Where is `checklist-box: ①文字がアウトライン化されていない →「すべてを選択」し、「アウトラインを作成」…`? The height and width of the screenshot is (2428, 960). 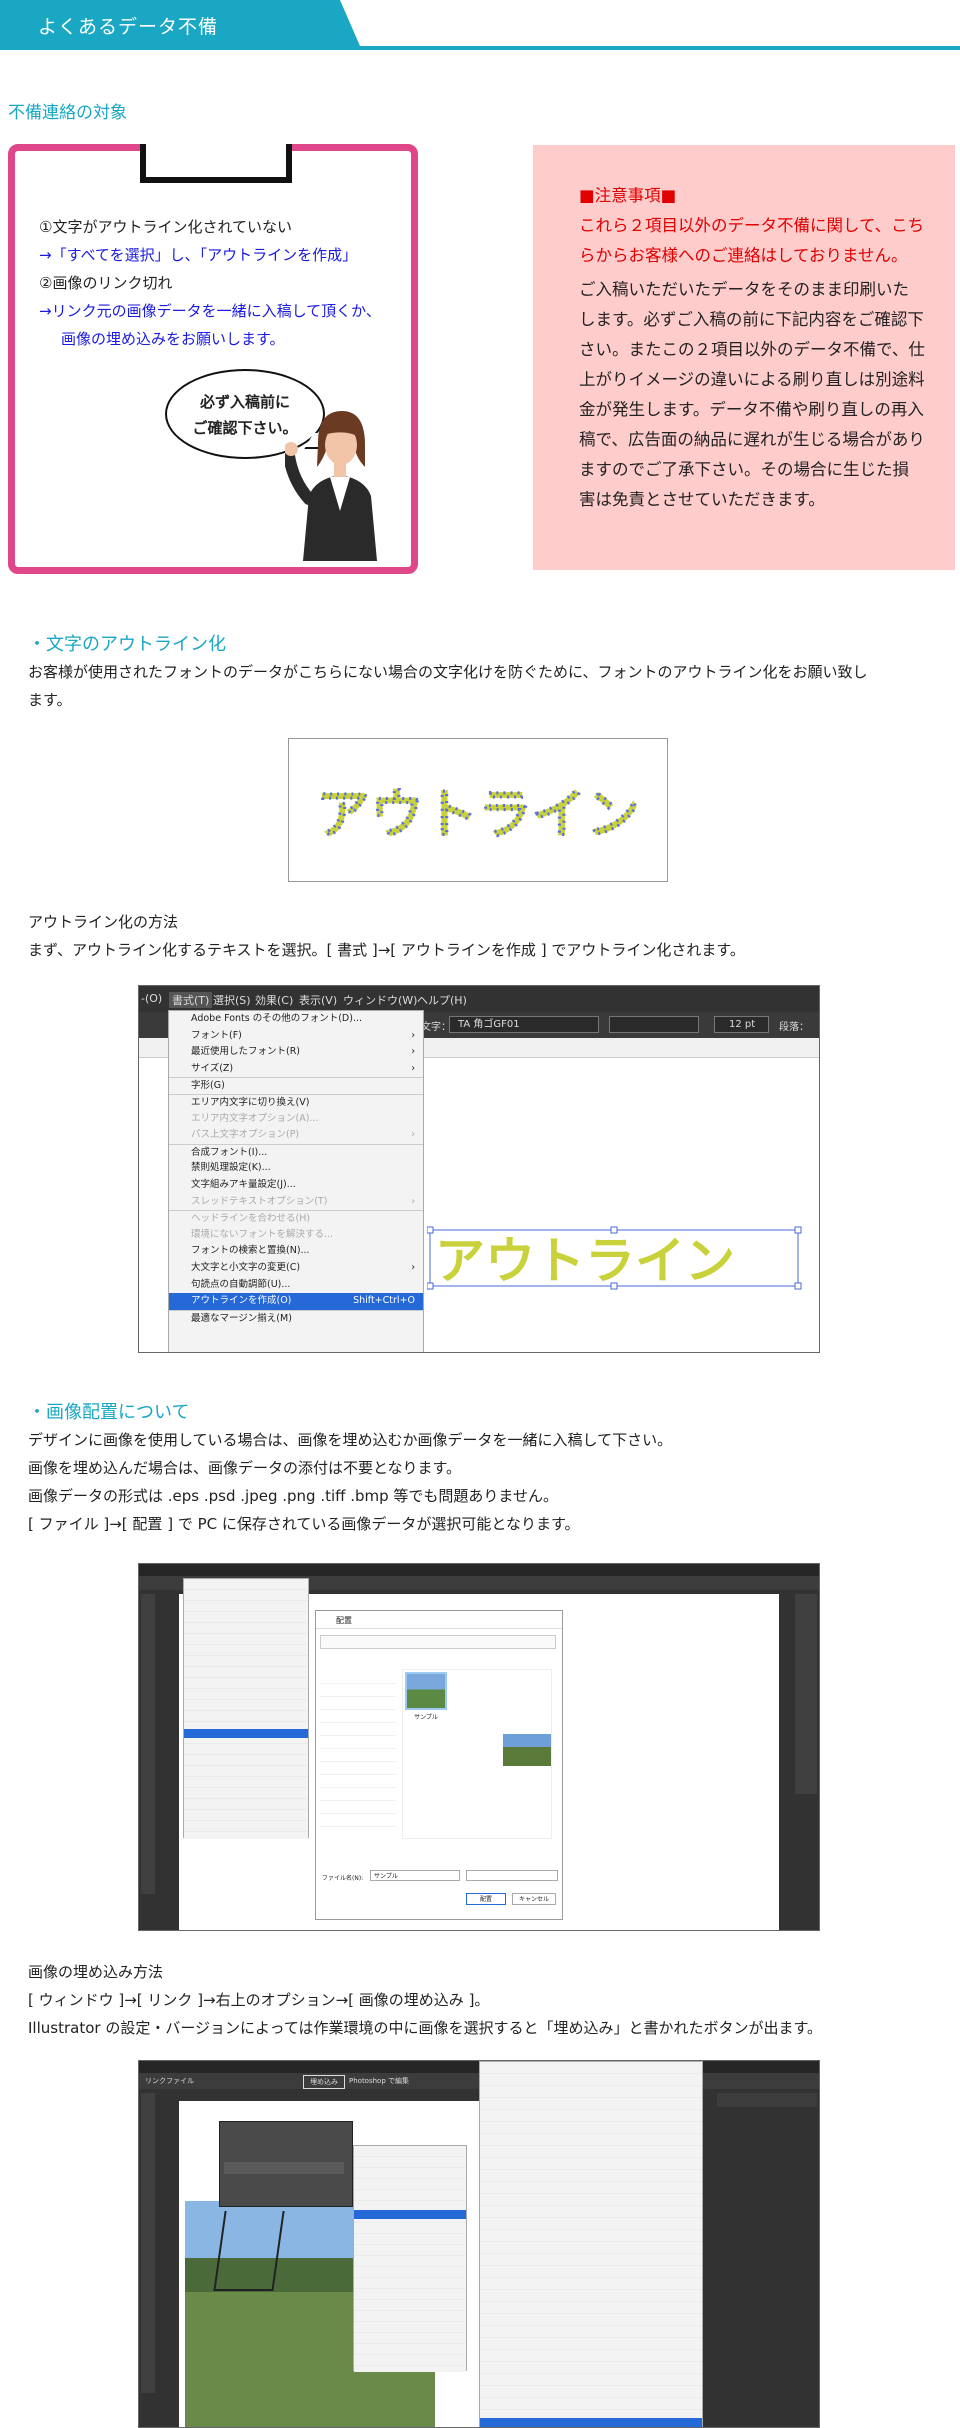
checklist-box: ①文字がアウトライン化されていない →「すべてを選択」し、「アウトラインを作成」… is located at coordinates (213, 355).